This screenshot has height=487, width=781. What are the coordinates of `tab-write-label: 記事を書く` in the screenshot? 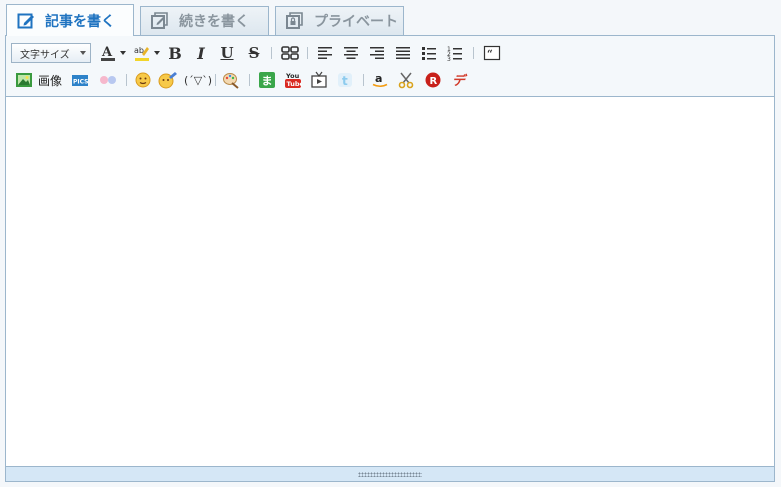 It's located at (80, 21).